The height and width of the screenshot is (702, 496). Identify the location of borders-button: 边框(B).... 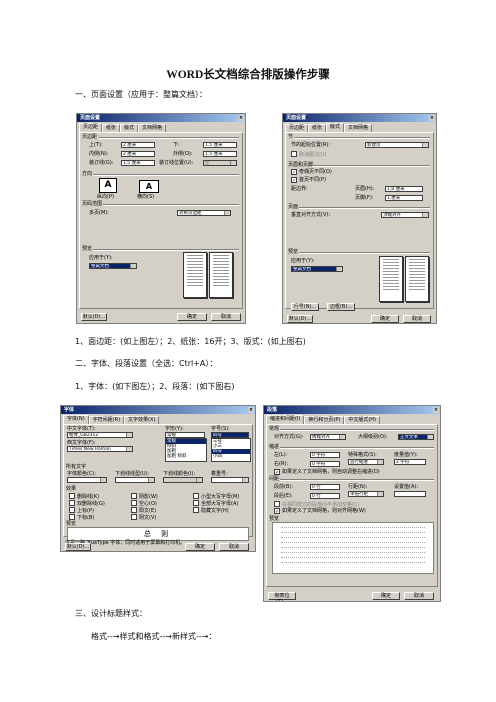
(341, 307).